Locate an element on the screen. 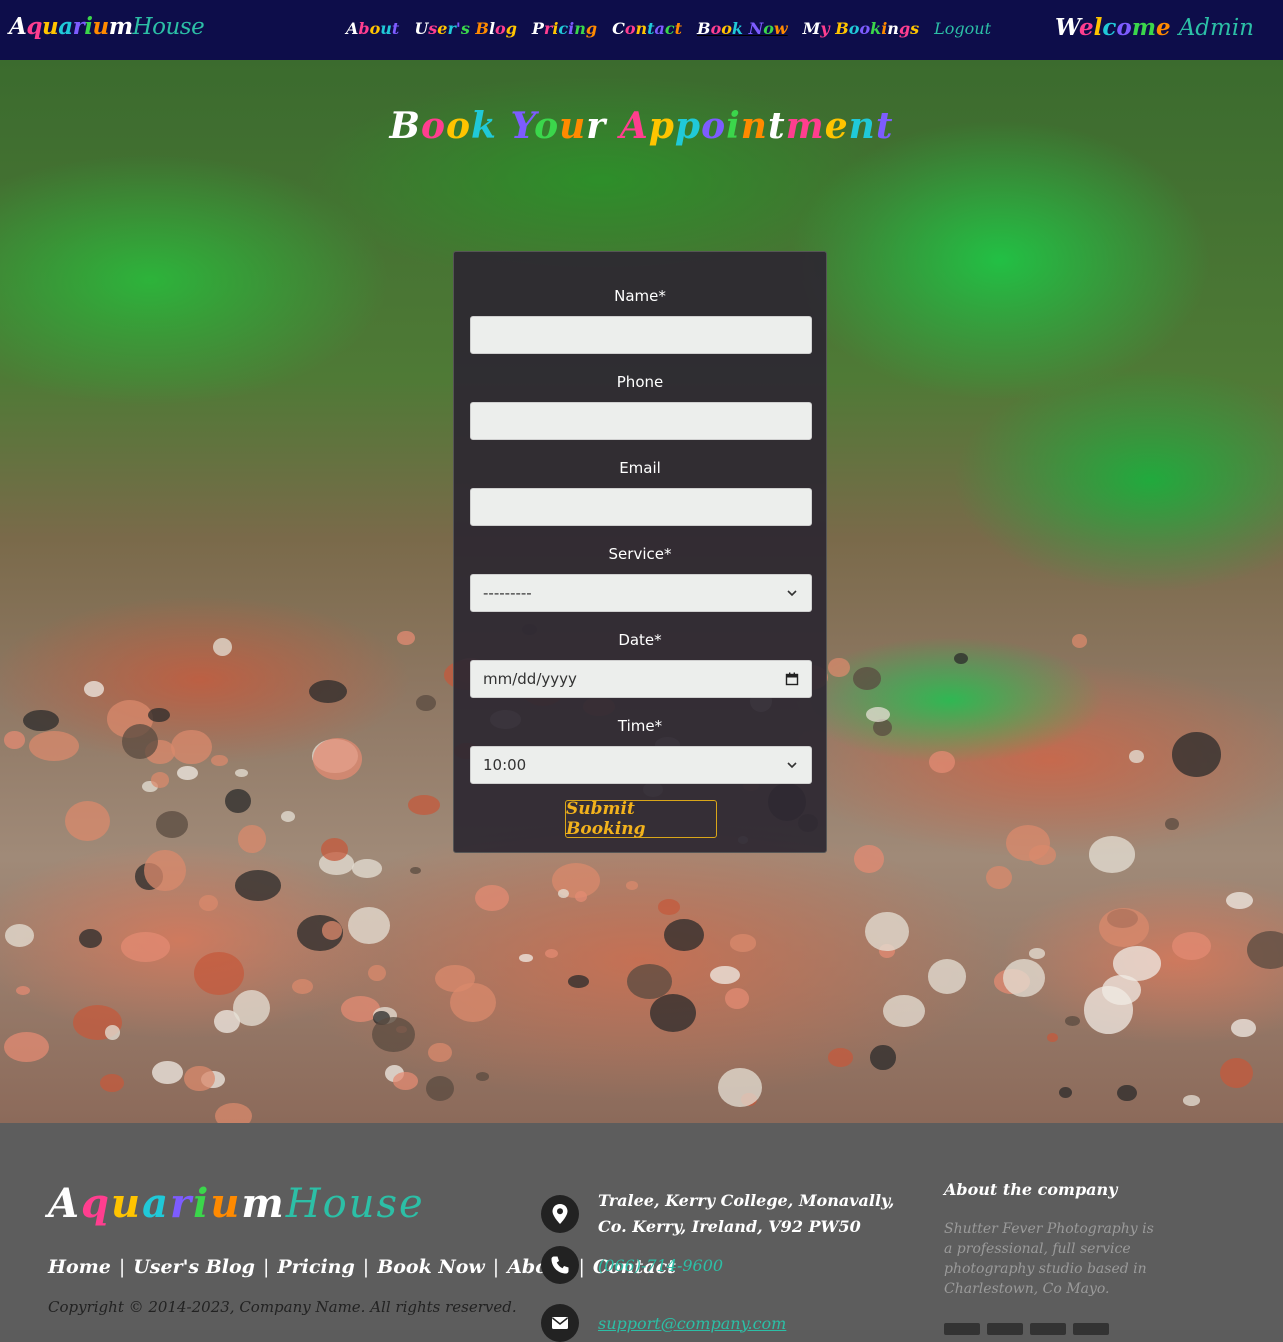  date-input: mm/dd/yyyy is located at coordinates (641, 679).